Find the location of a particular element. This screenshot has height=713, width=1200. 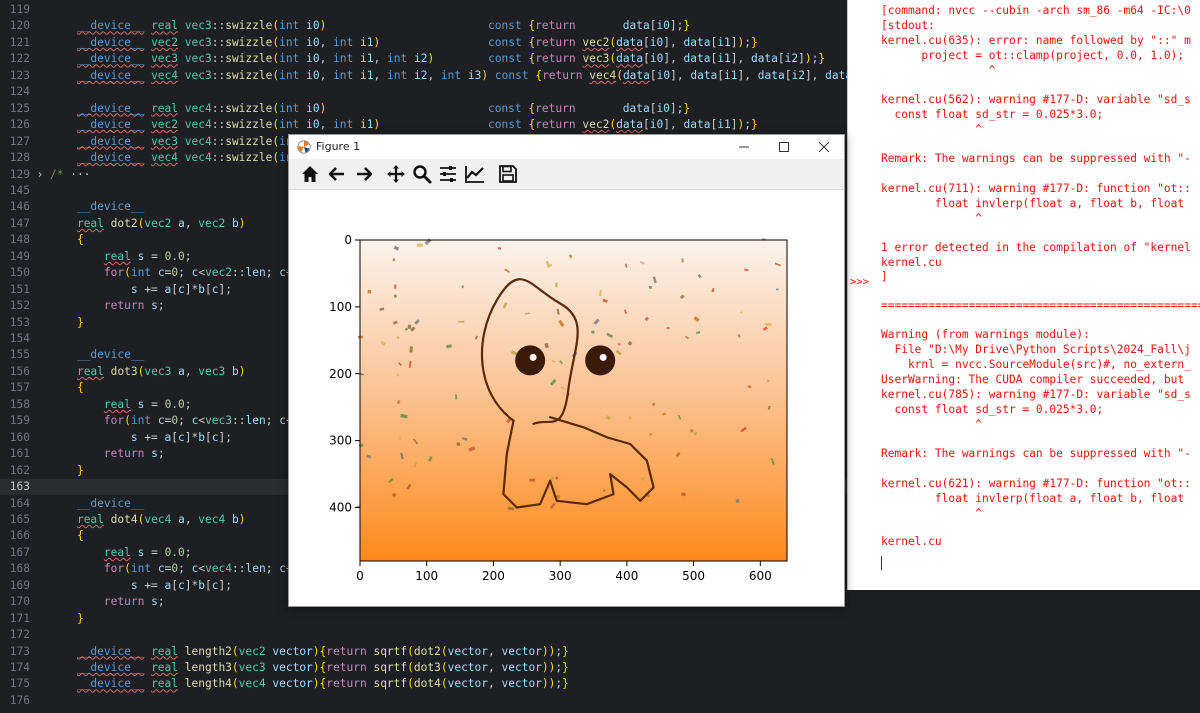

line-number: 171 is located at coordinates (19, 618).